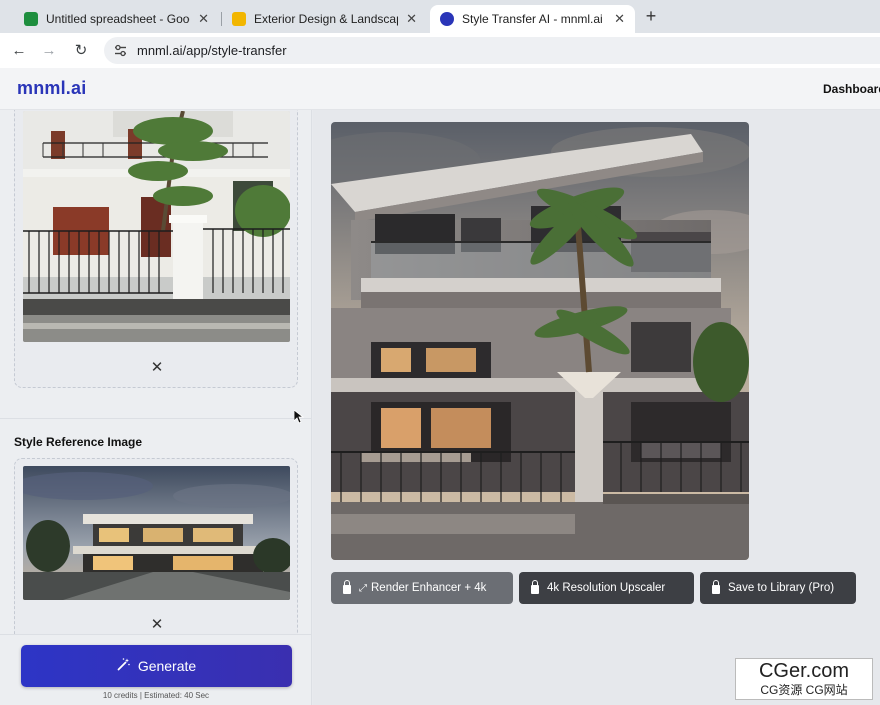  Describe the element at coordinates (804, 690) in the screenshot. I see `watermark-line2: CG资源 CG网站` at that location.